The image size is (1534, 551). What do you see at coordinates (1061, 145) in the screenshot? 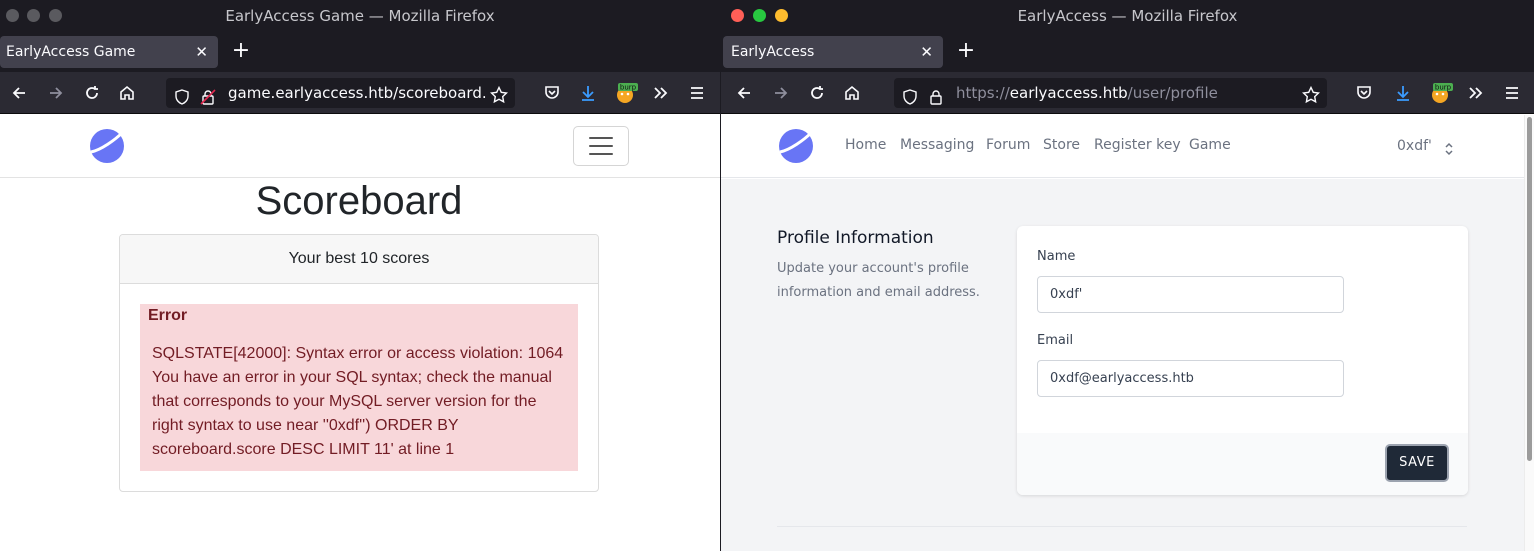
I see `nav-store: Store` at bounding box center [1061, 145].